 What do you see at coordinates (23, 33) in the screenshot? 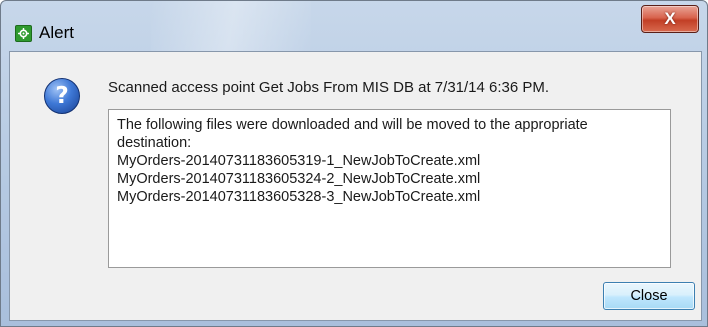
I see `app-gear-icon` at bounding box center [23, 33].